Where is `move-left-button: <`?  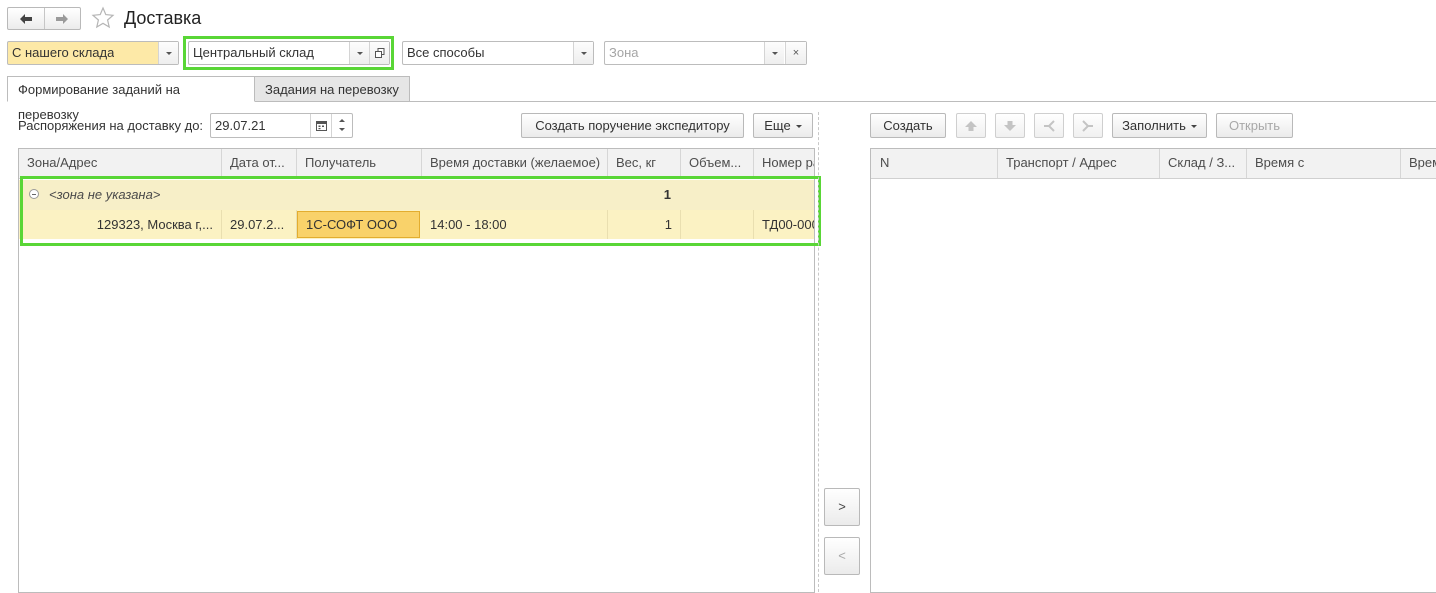 move-left-button: < is located at coordinates (842, 556).